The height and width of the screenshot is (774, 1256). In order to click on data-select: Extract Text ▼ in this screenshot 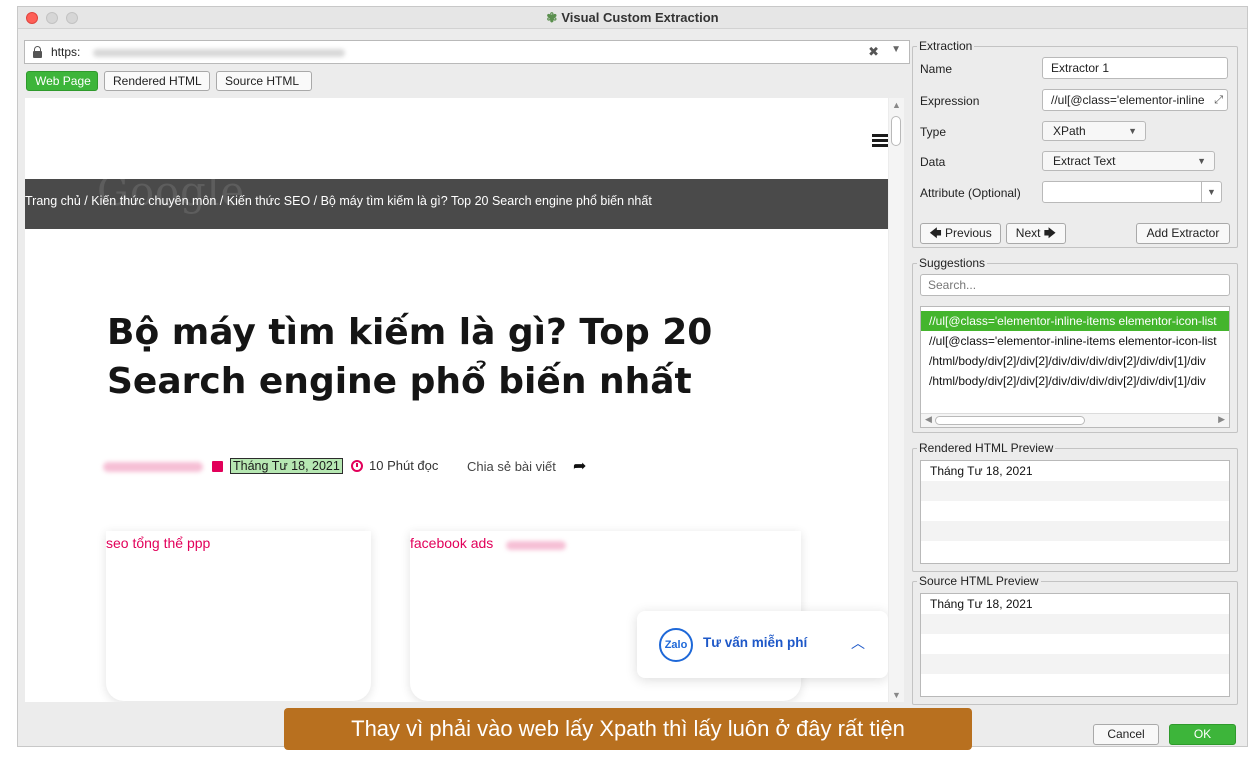, I will do `click(1128, 161)`.